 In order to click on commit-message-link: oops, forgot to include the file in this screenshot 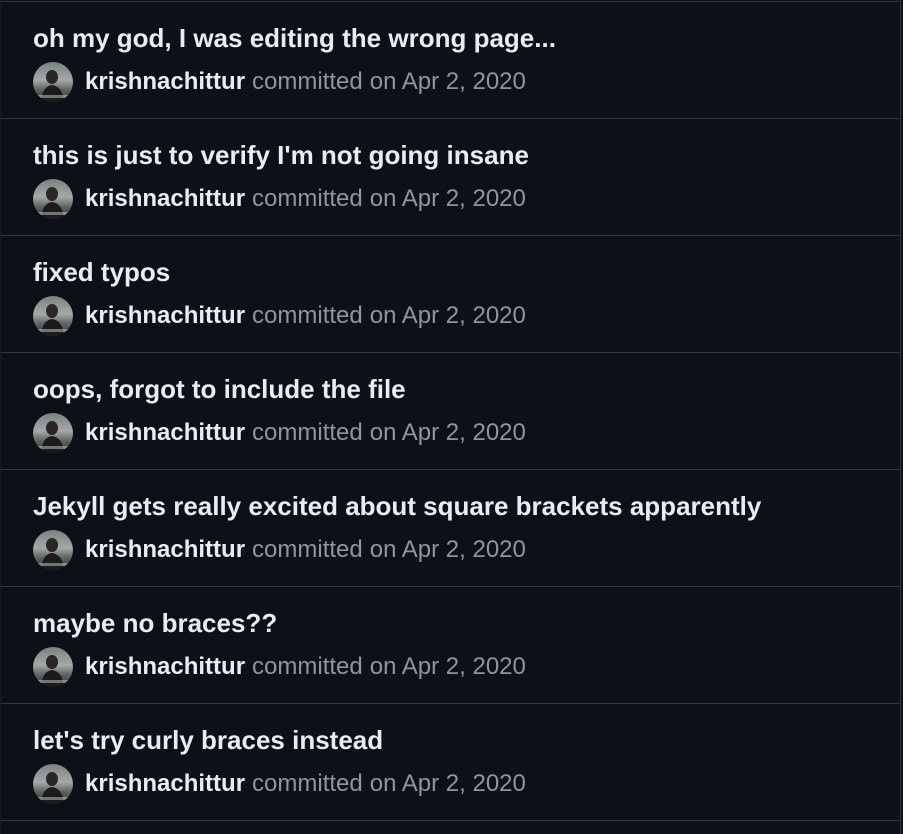, I will do `click(219, 389)`.